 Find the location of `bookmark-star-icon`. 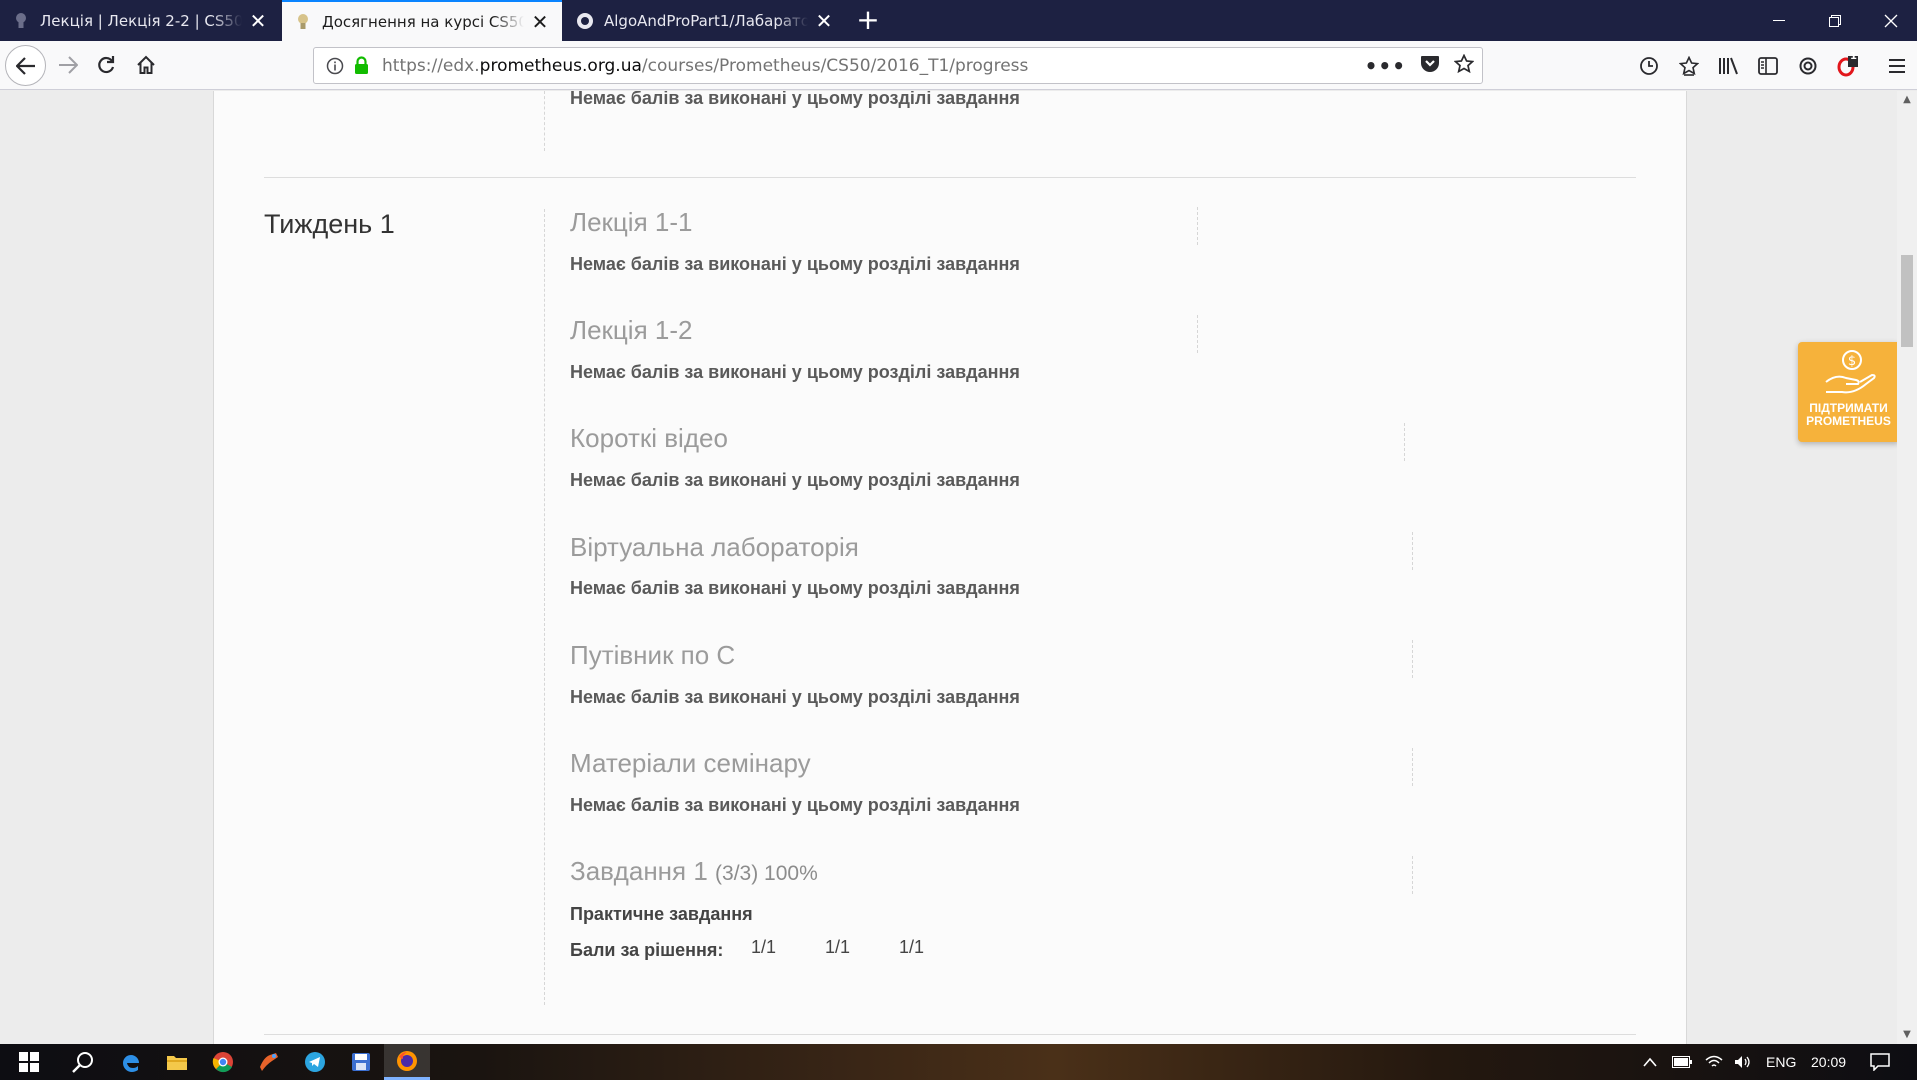

bookmark-star-icon is located at coordinates (1464, 65).